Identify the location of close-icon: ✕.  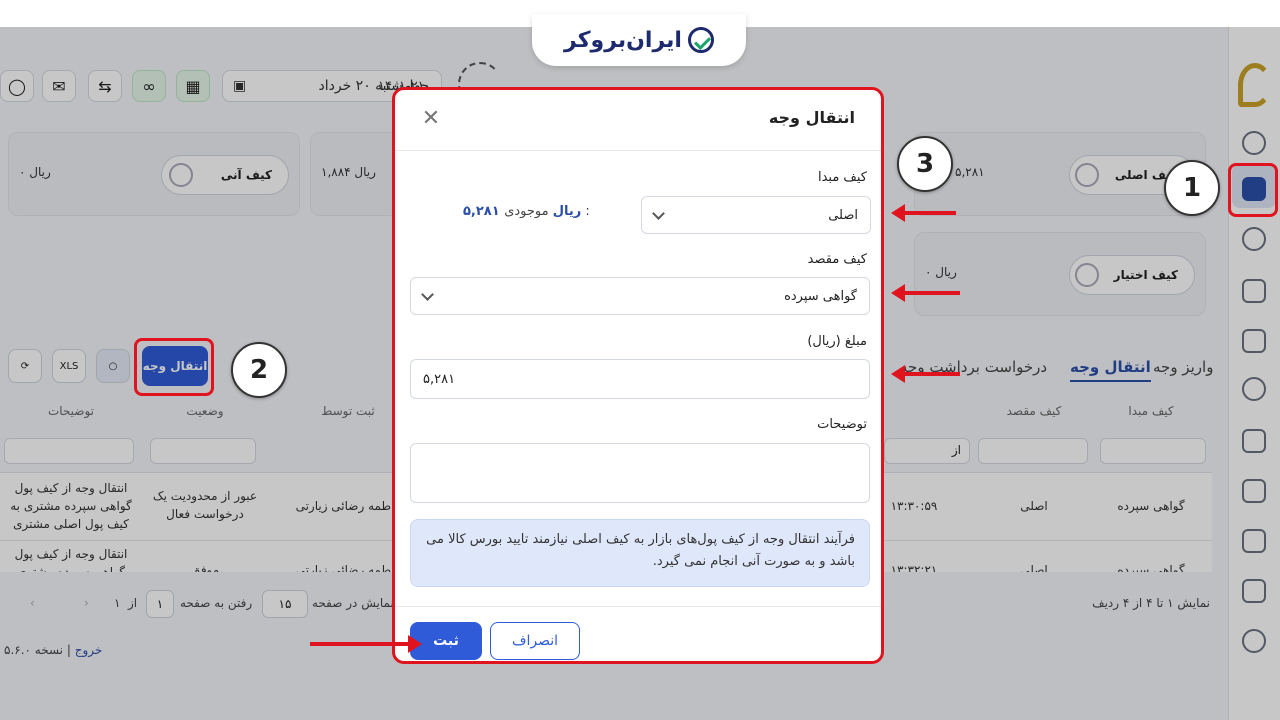
(431, 120).